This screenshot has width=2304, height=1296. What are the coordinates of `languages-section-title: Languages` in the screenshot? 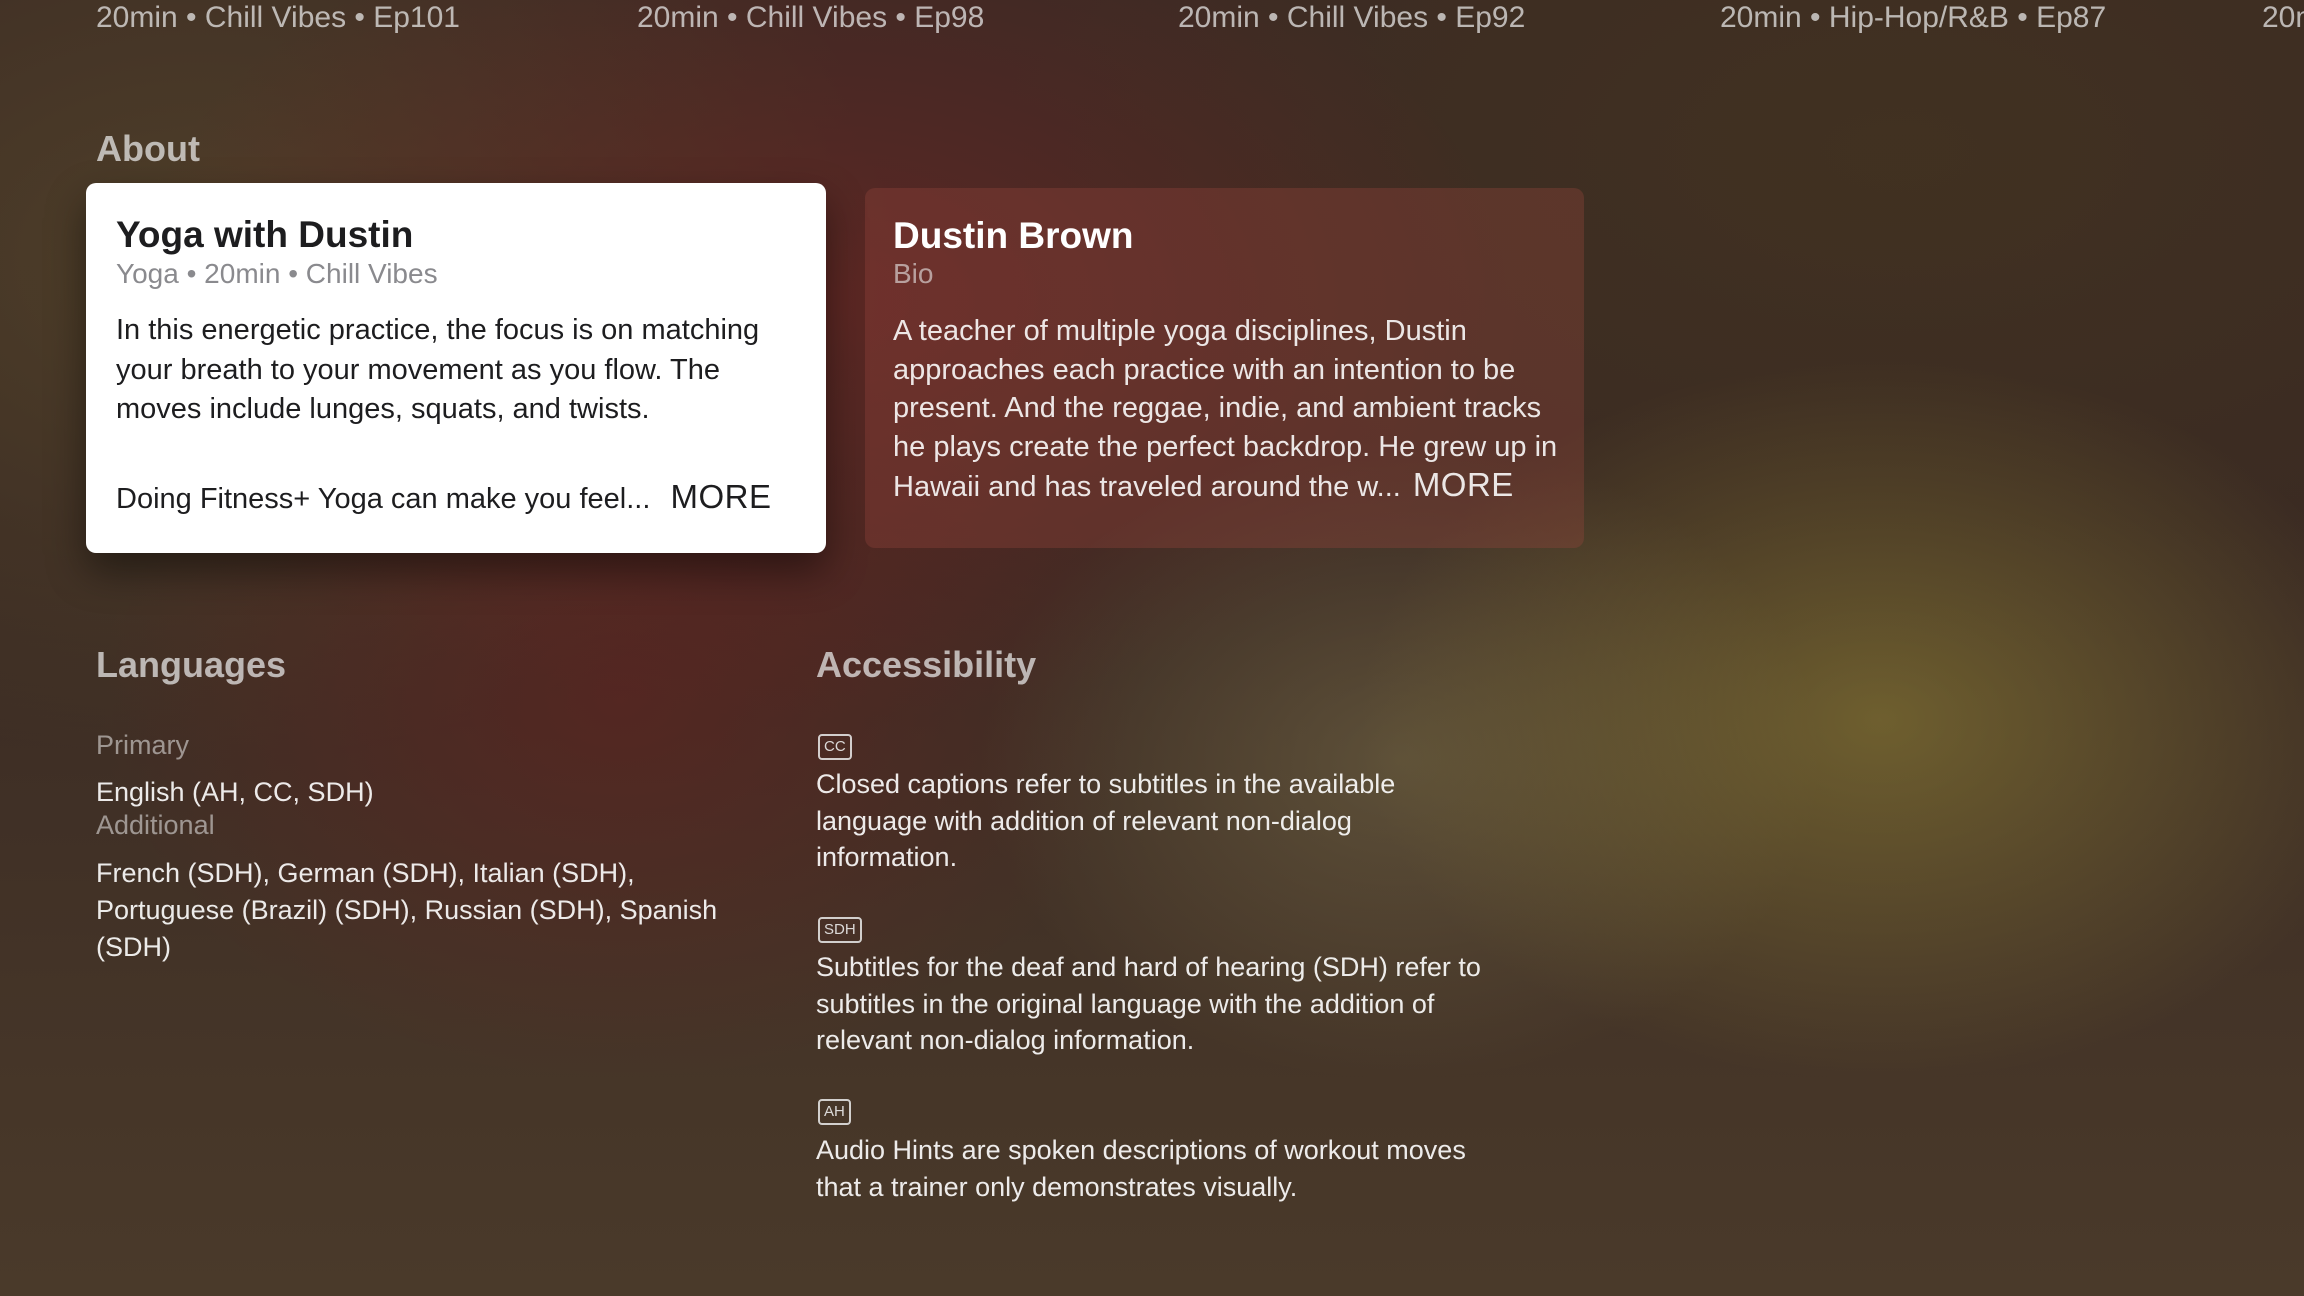 It's located at (191, 664).